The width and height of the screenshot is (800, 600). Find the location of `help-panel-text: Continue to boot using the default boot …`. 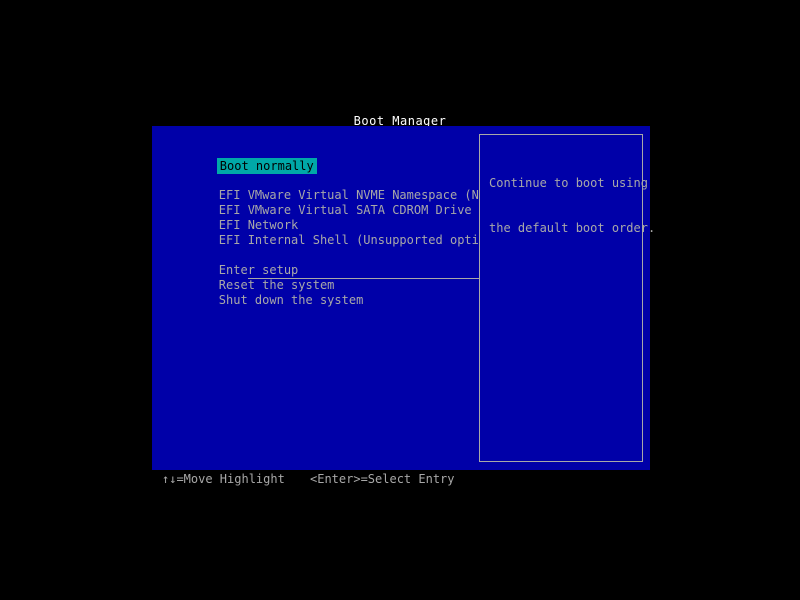

help-panel-text: Continue to boot using the default boot … is located at coordinates (572, 206).